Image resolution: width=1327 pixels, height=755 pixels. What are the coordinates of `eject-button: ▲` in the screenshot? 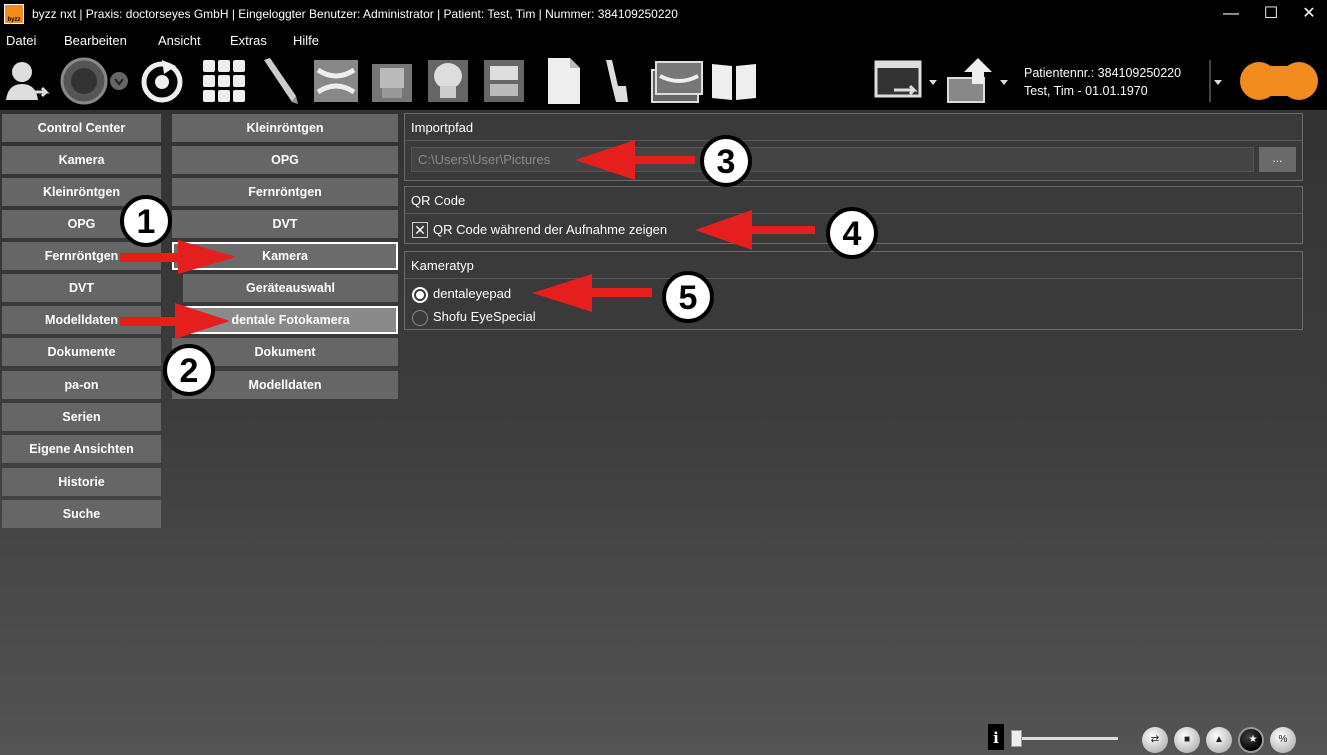 It's located at (1219, 740).